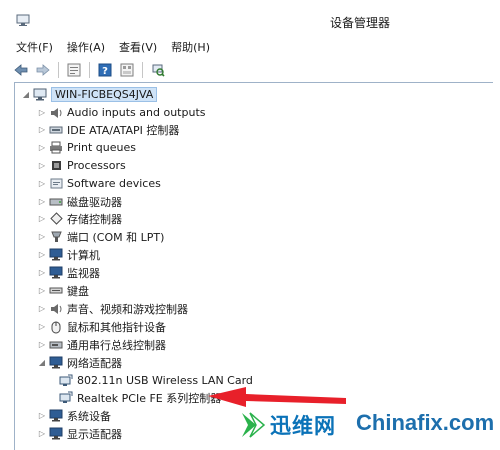 The width and height of the screenshot is (500, 450). I want to click on forward-button, so click(43, 70).